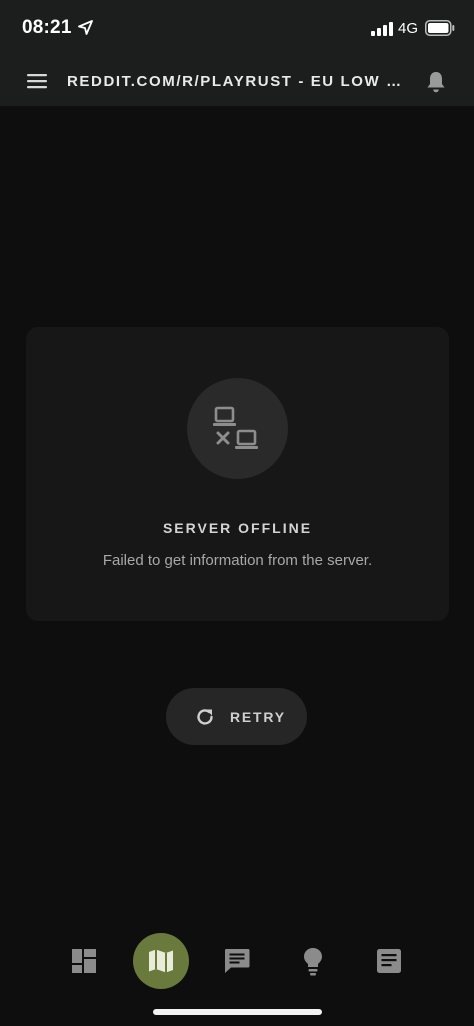 This screenshot has height=1026, width=474. What do you see at coordinates (389, 961) in the screenshot?
I see `article-icon` at bounding box center [389, 961].